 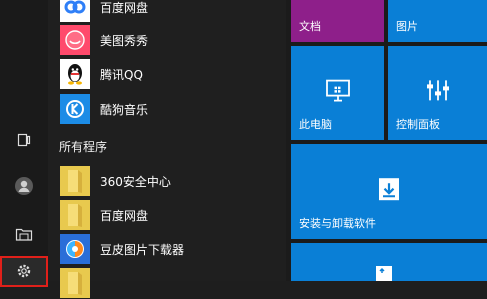 I want to click on user-account-button, so click(x=24, y=186).